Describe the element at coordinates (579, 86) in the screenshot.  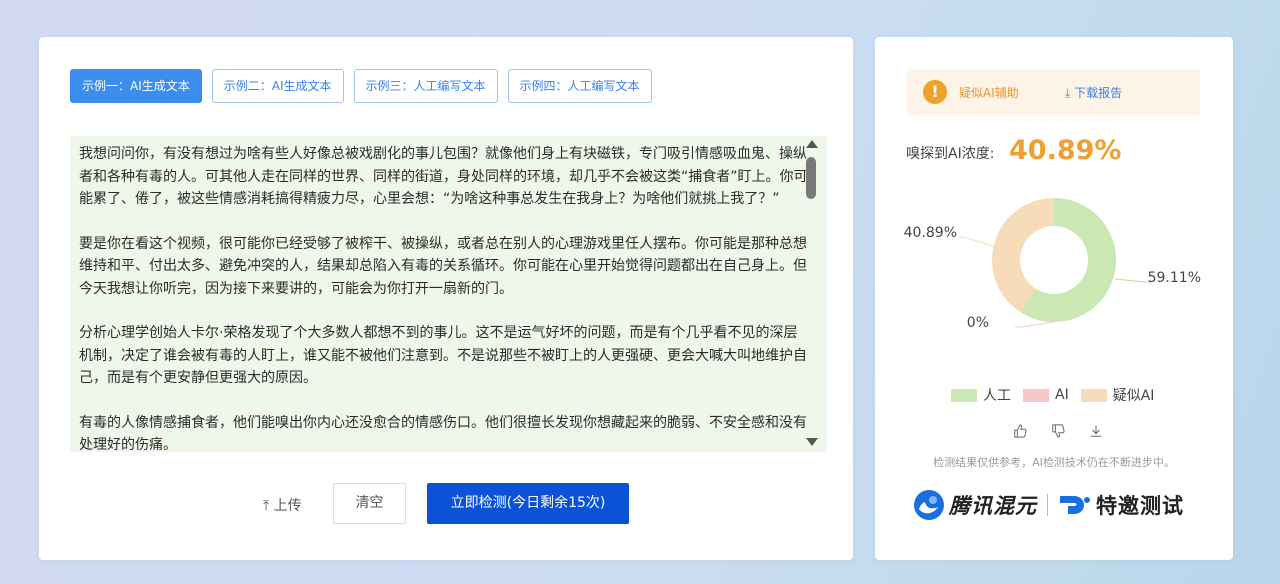
I see `tab-example-4: 示例四：人工编写文本` at that location.